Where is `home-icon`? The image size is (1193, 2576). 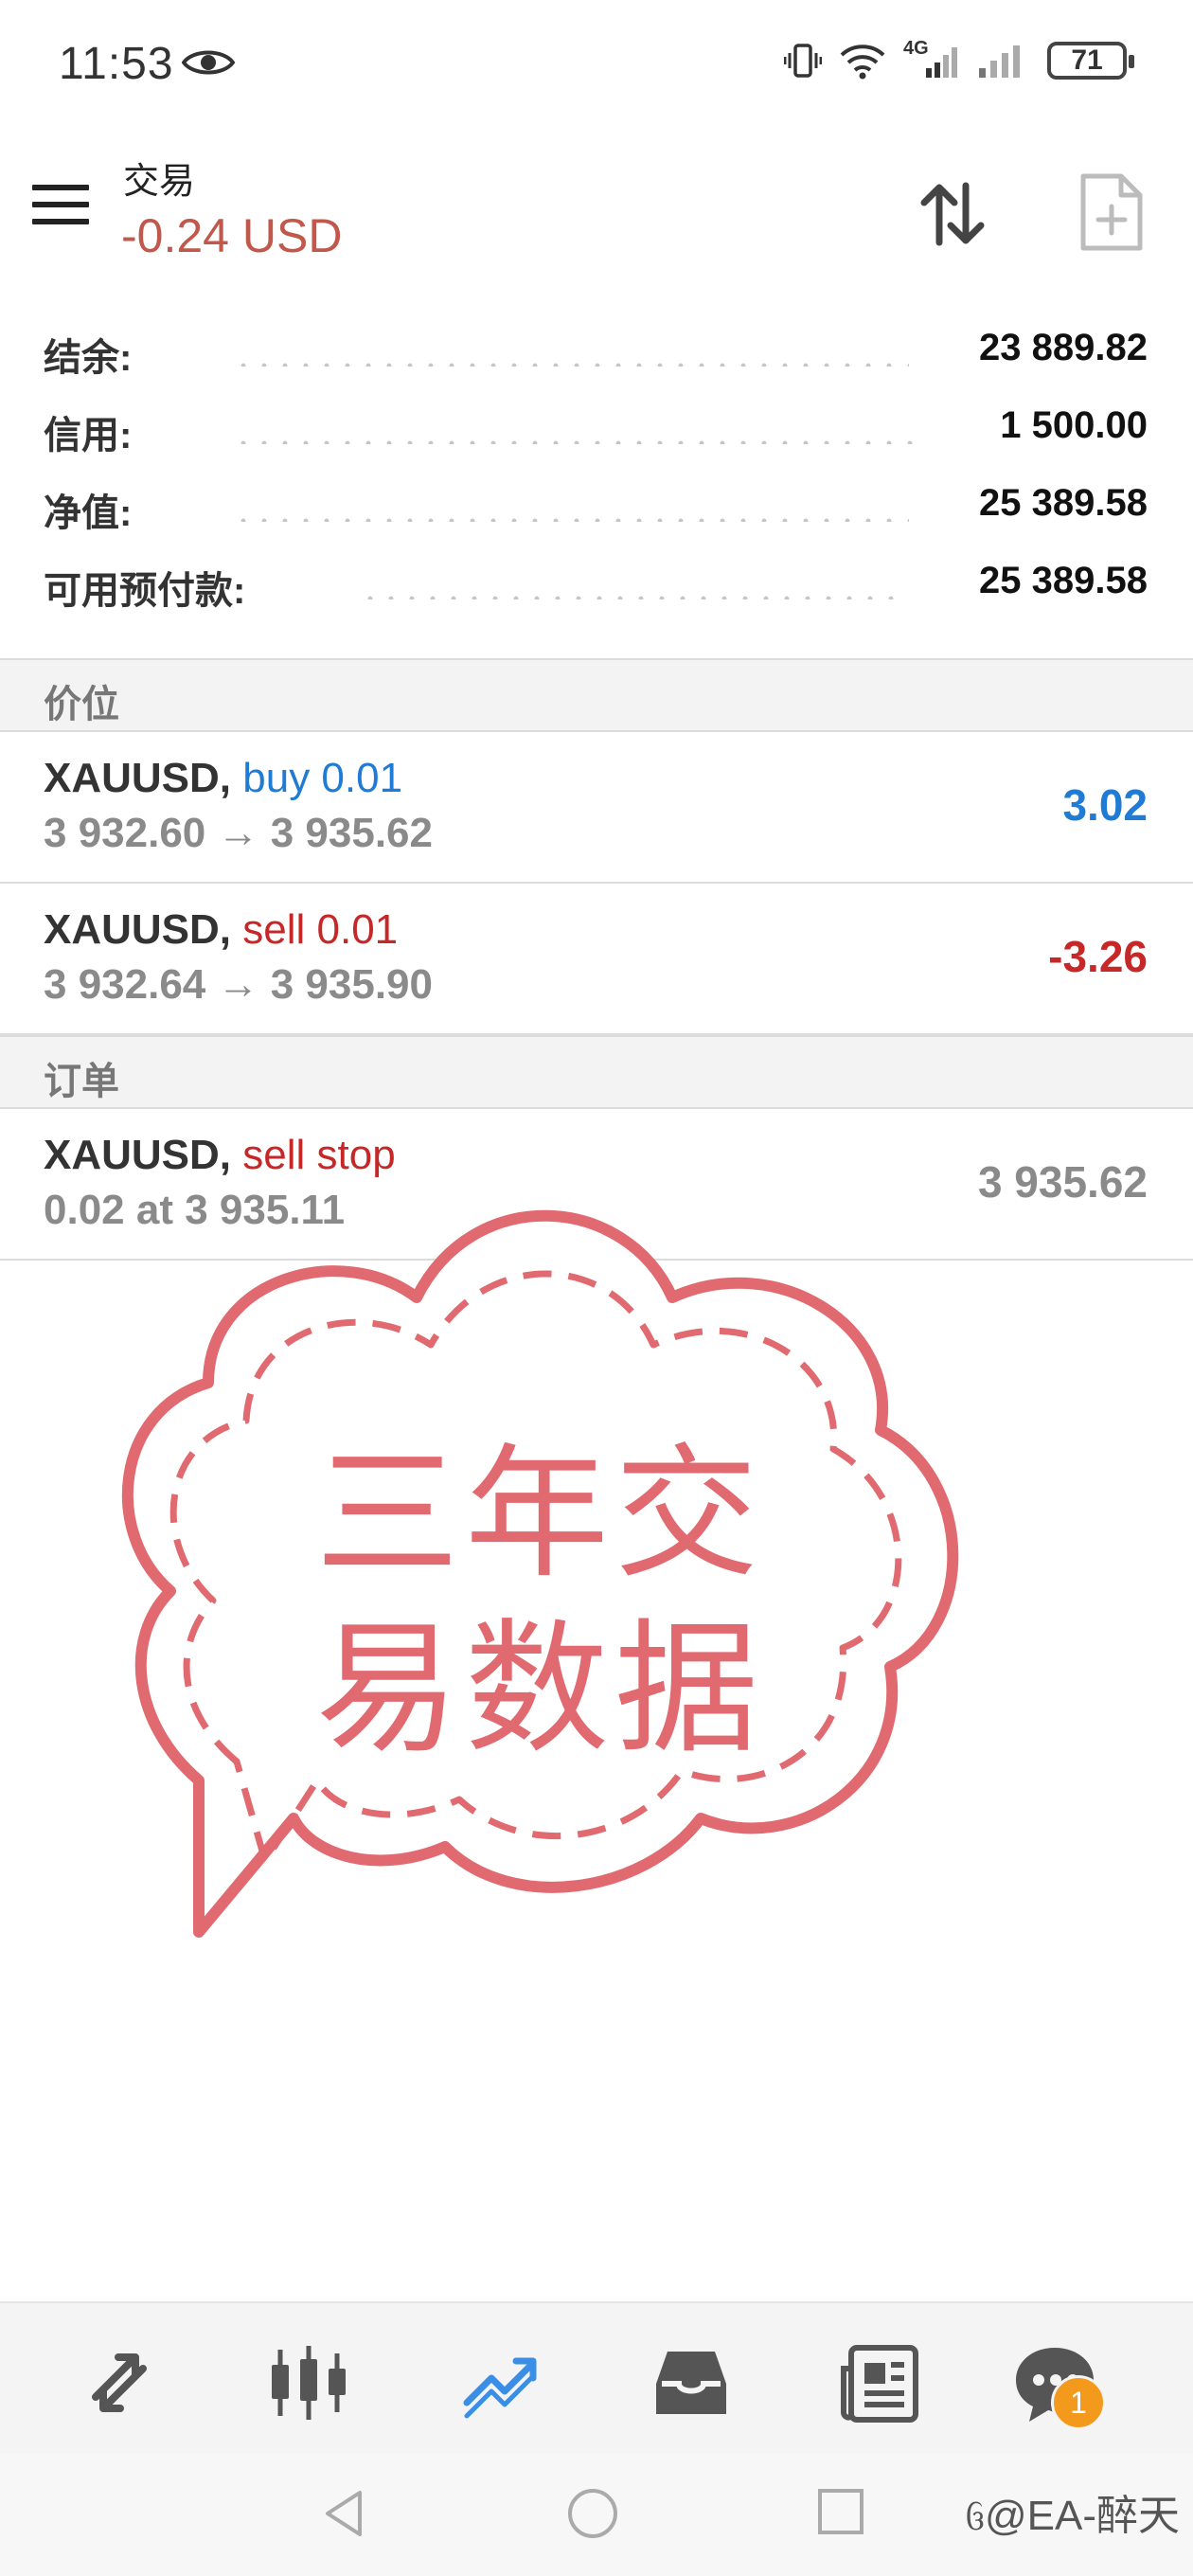
home-icon is located at coordinates (592, 2513).